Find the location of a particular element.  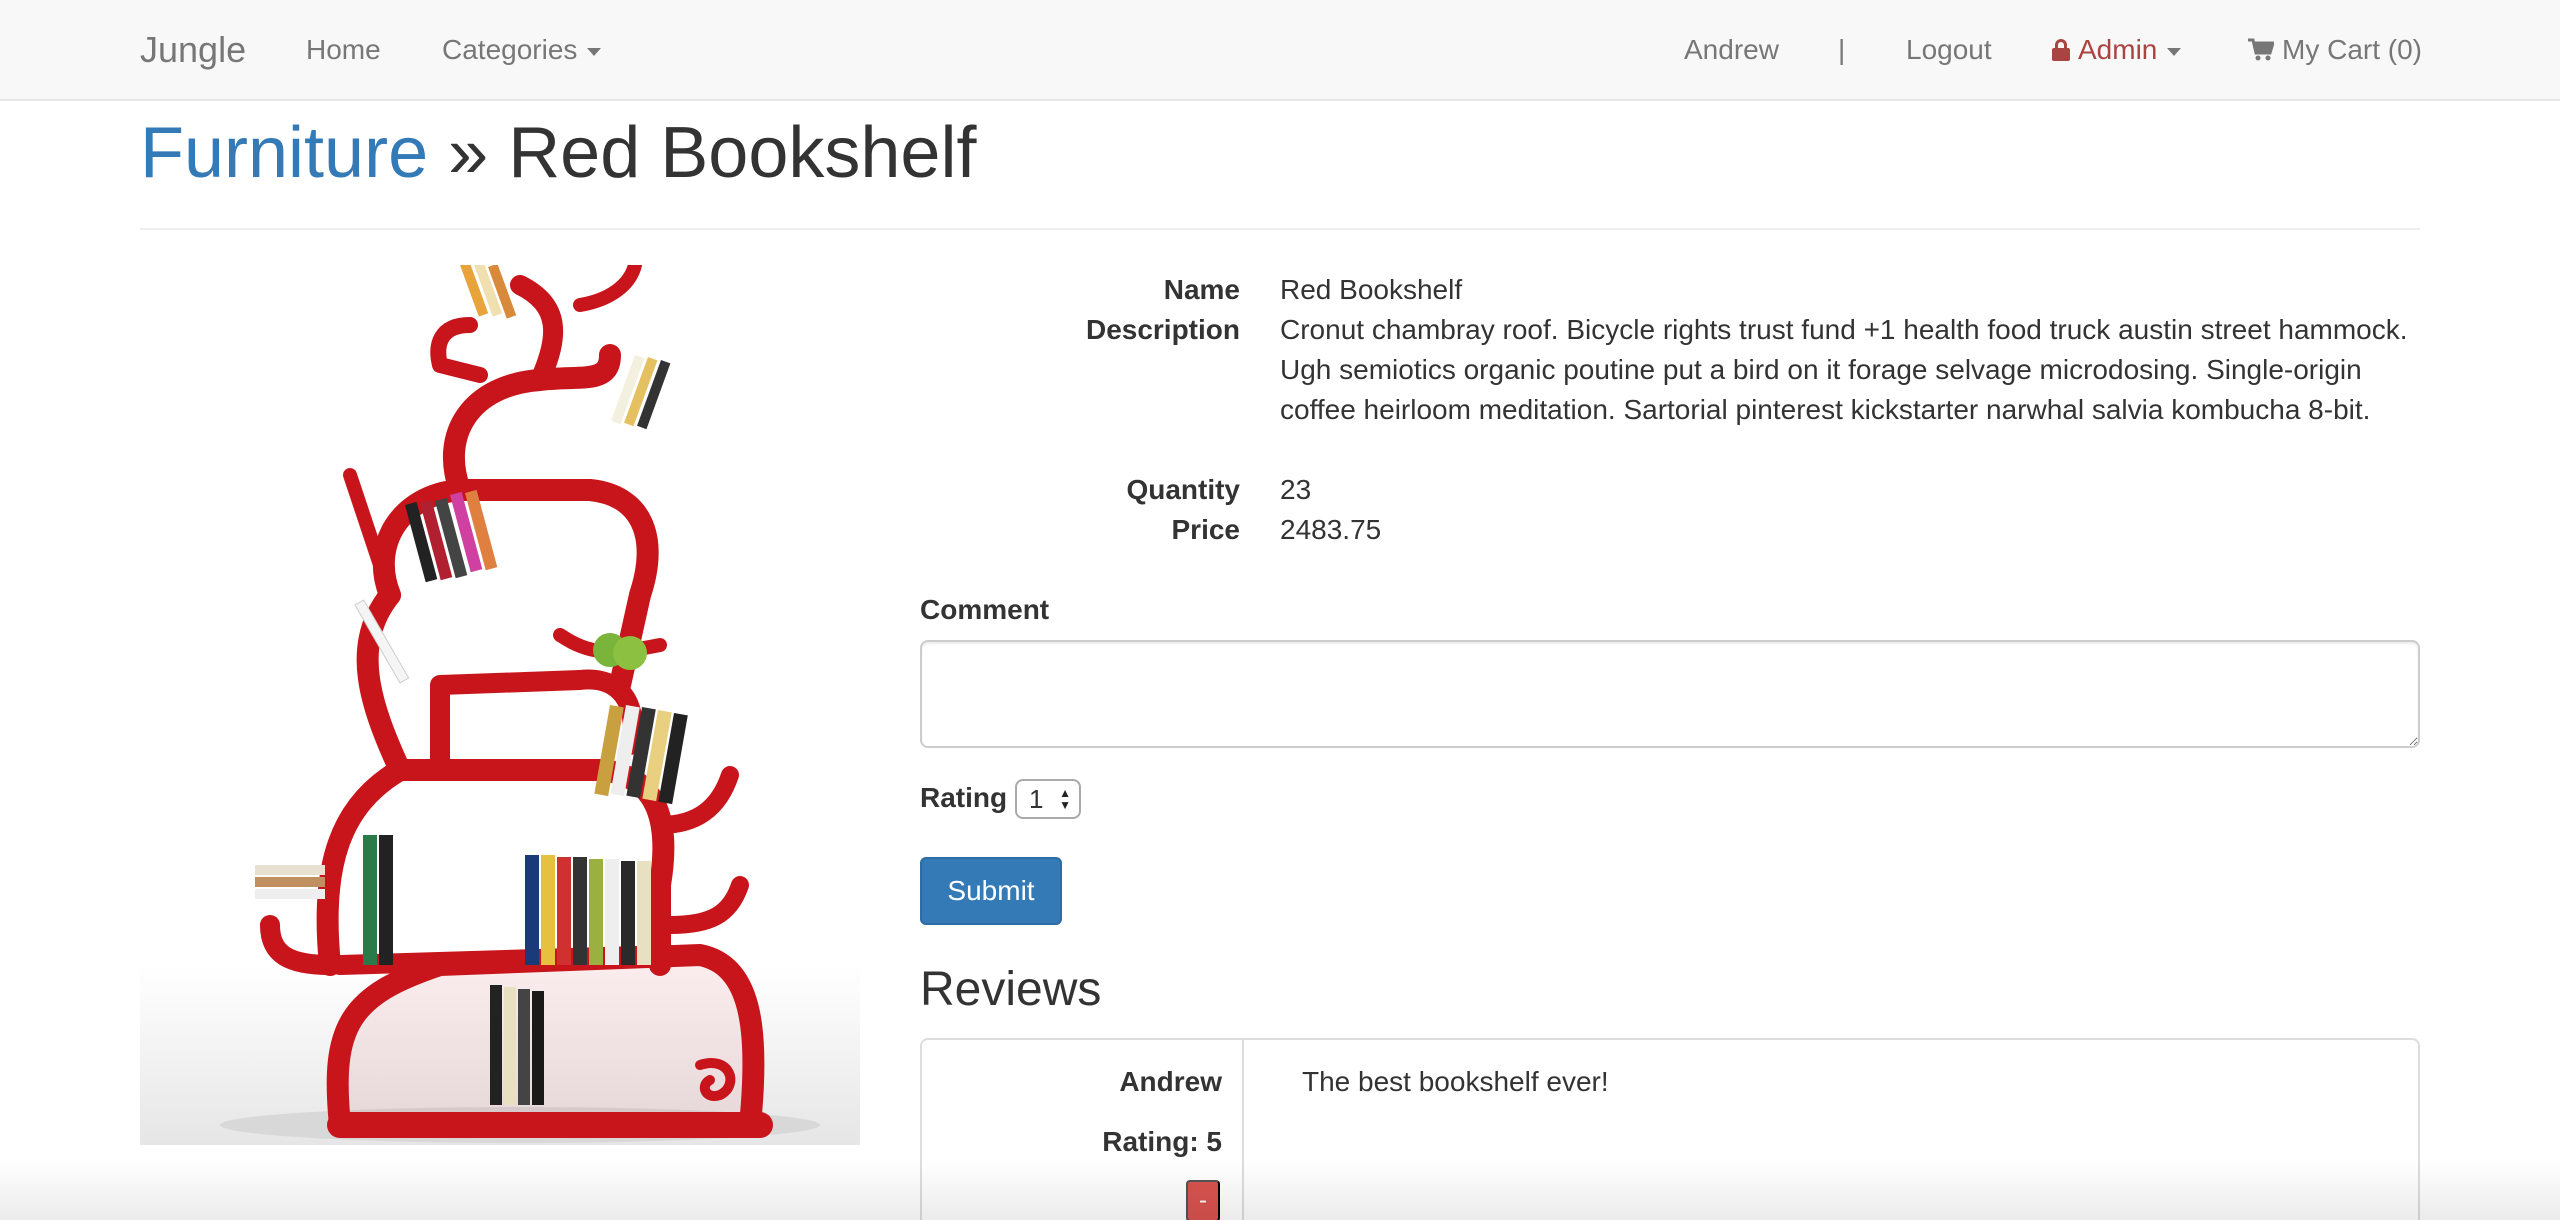

nav-home-link: Home is located at coordinates (343, 50).